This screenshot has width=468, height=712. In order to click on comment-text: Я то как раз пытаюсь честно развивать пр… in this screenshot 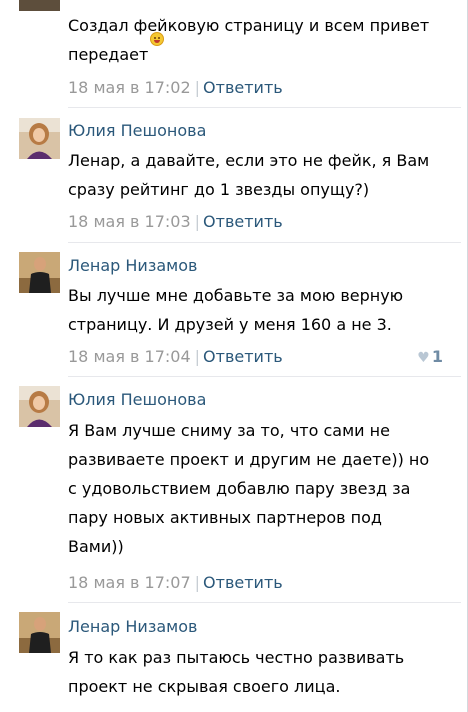, I will do `click(236, 672)`.